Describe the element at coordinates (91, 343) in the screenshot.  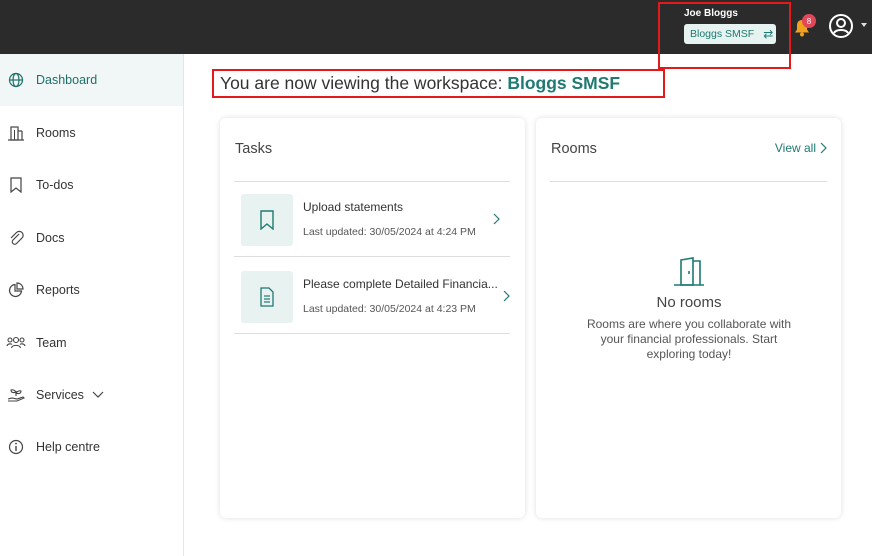
I see `sidebar-item-team: Team` at that location.